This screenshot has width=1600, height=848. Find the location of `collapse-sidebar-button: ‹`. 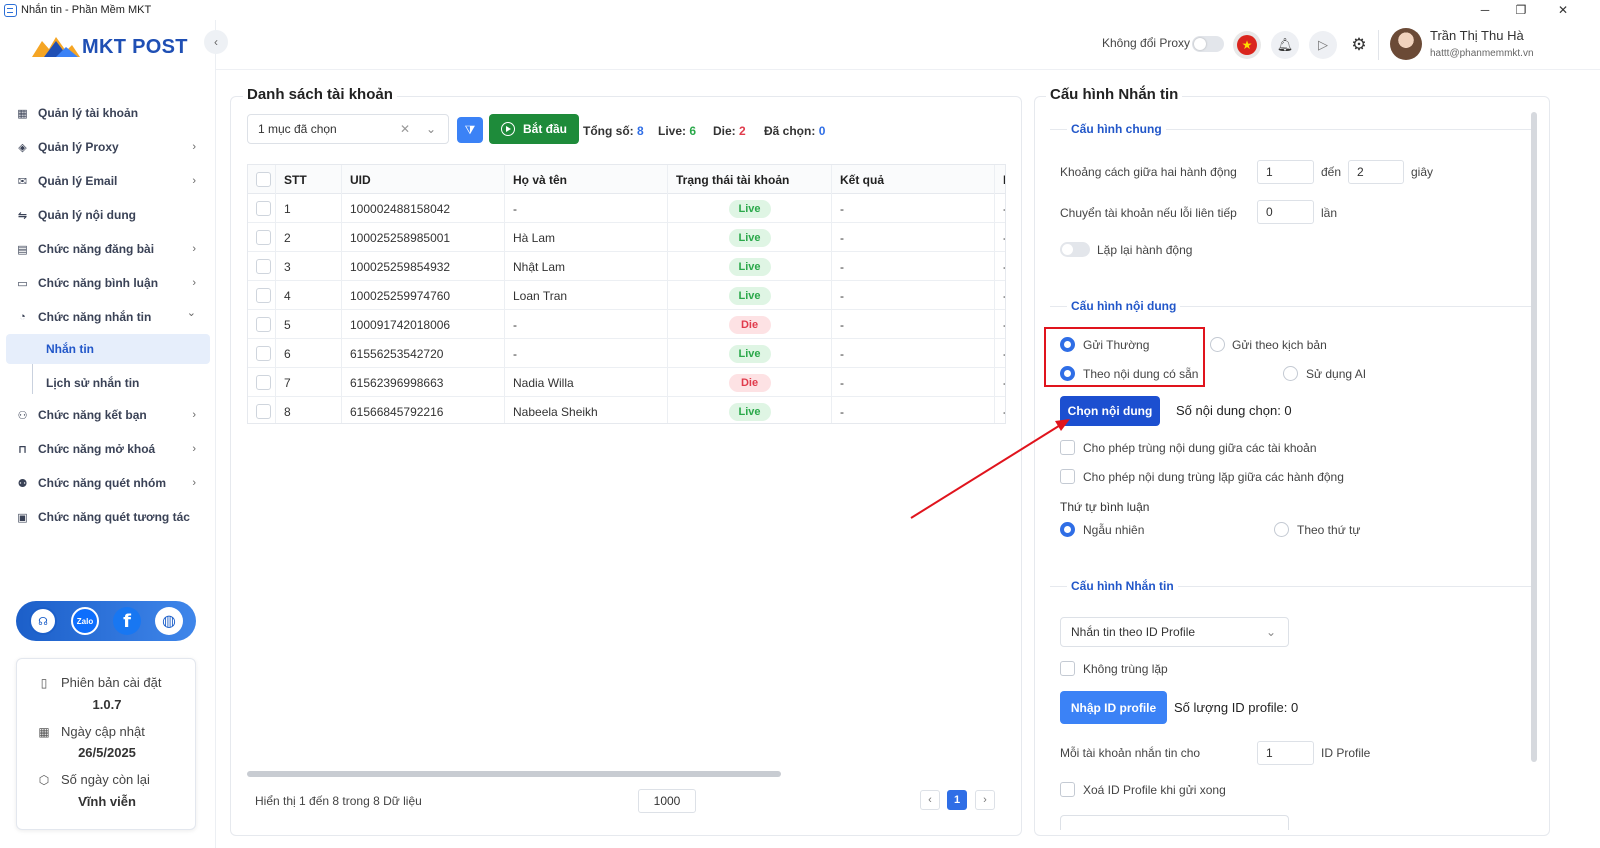

collapse-sidebar-button: ‹ is located at coordinates (216, 42).